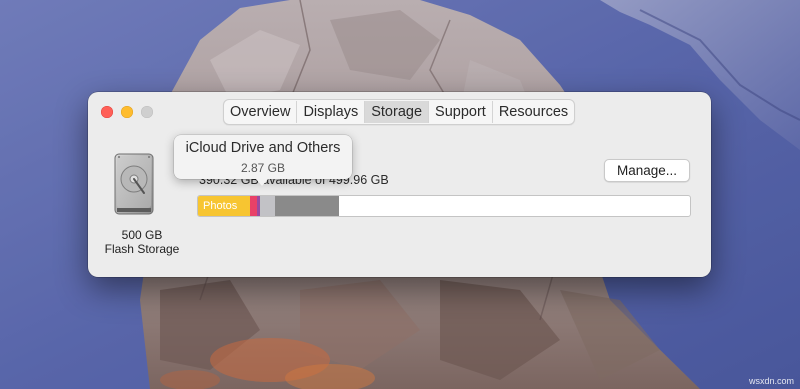  What do you see at coordinates (142, 249) in the screenshot?
I see `disk-type-label: Flash Storage` at bounding box center [142, 249].